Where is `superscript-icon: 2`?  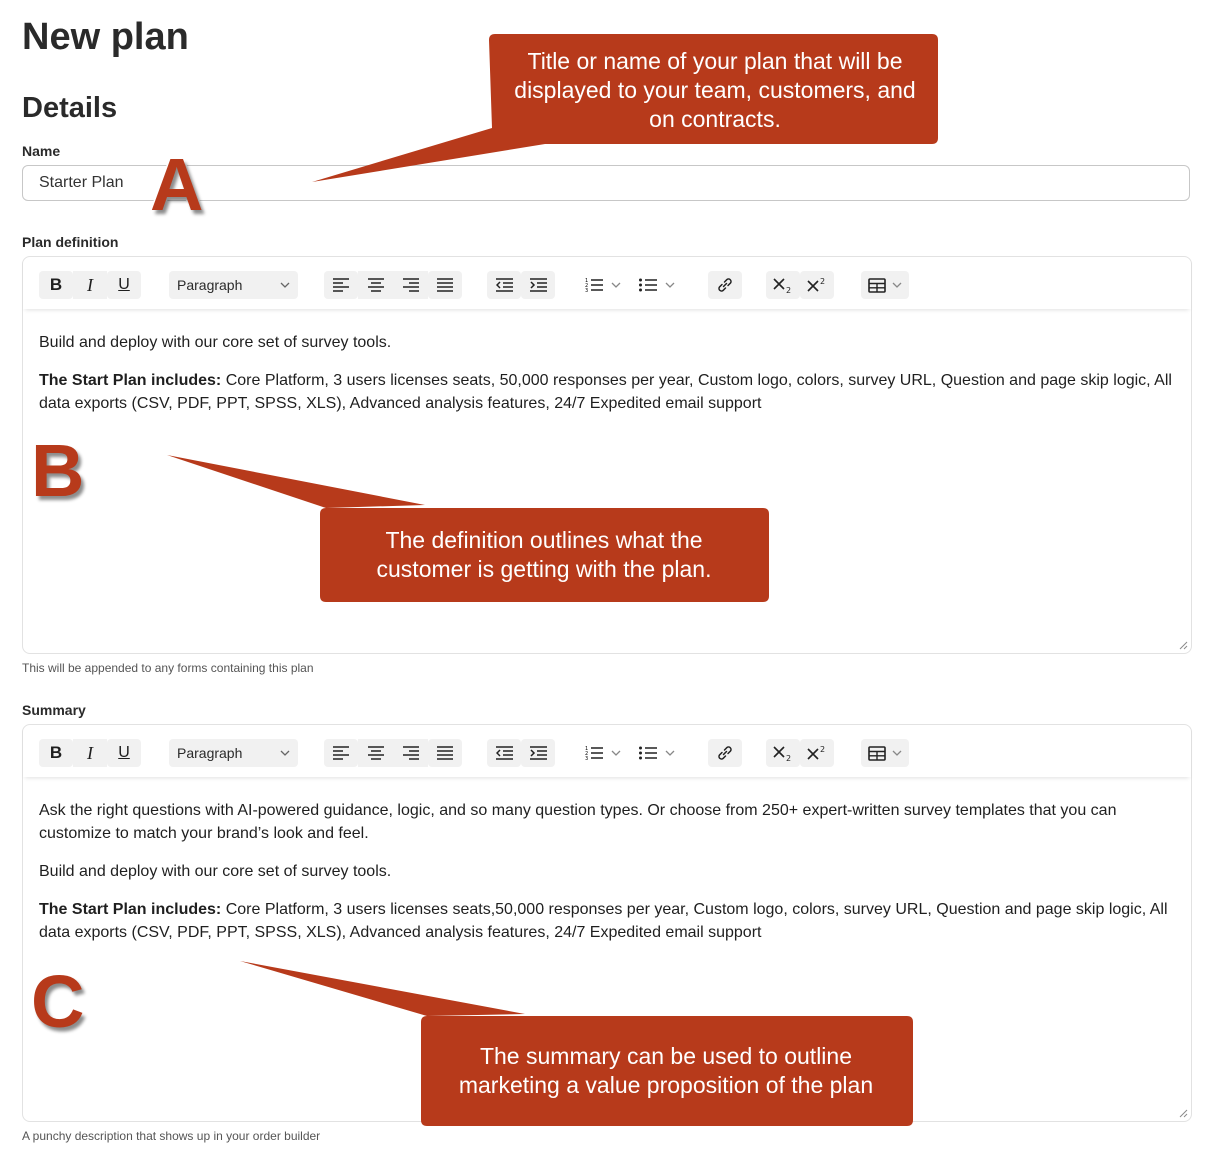
superscript-icon: 2 is located at coordinates (816, 284).